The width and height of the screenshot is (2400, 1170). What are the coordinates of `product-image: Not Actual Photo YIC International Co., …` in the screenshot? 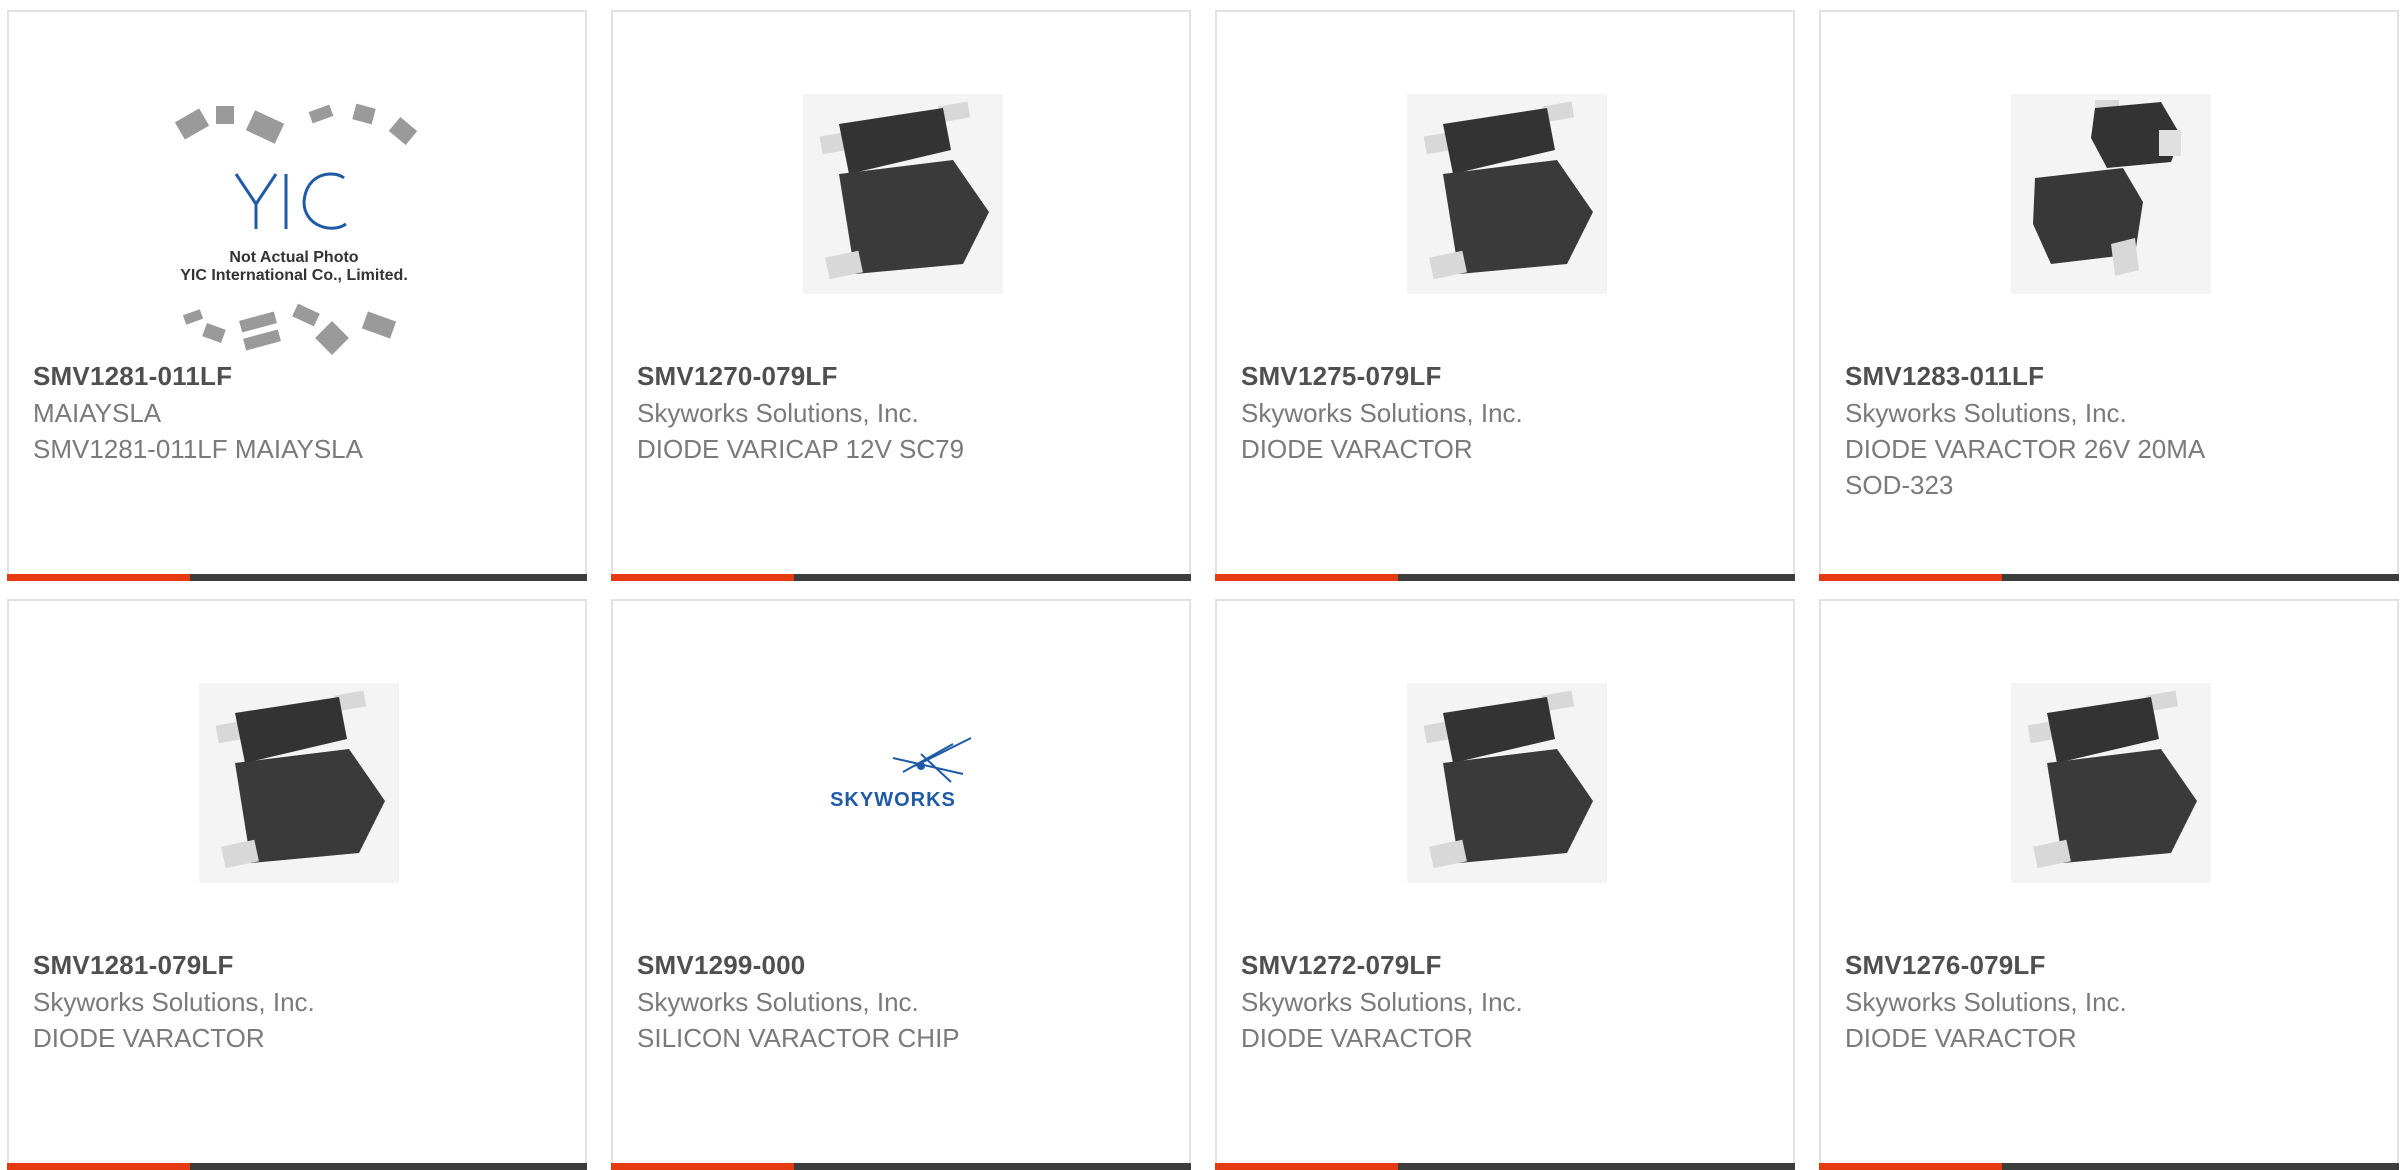 It's located at (297, 184).